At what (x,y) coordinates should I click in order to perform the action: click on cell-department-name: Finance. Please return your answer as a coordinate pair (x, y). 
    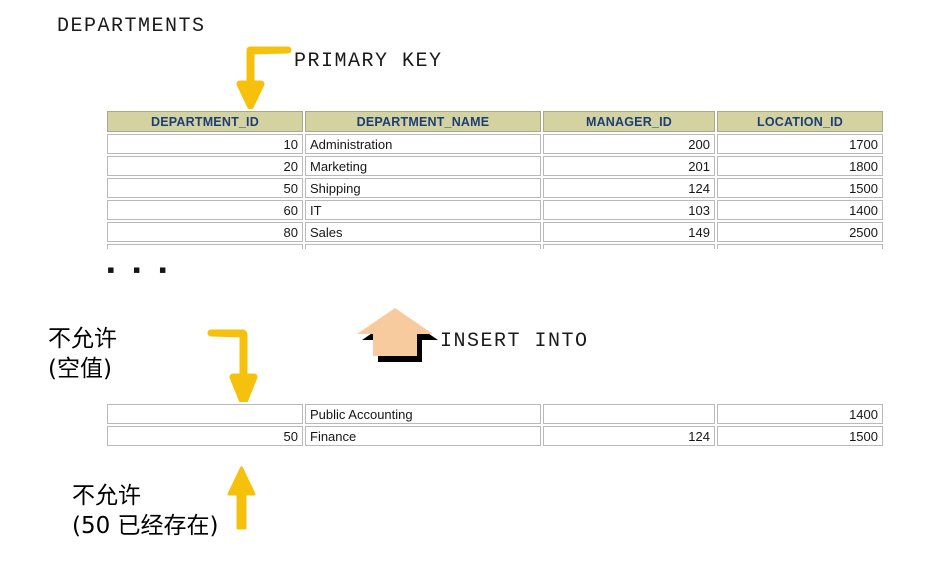
    Looking at the image, I should click on (423, 436).